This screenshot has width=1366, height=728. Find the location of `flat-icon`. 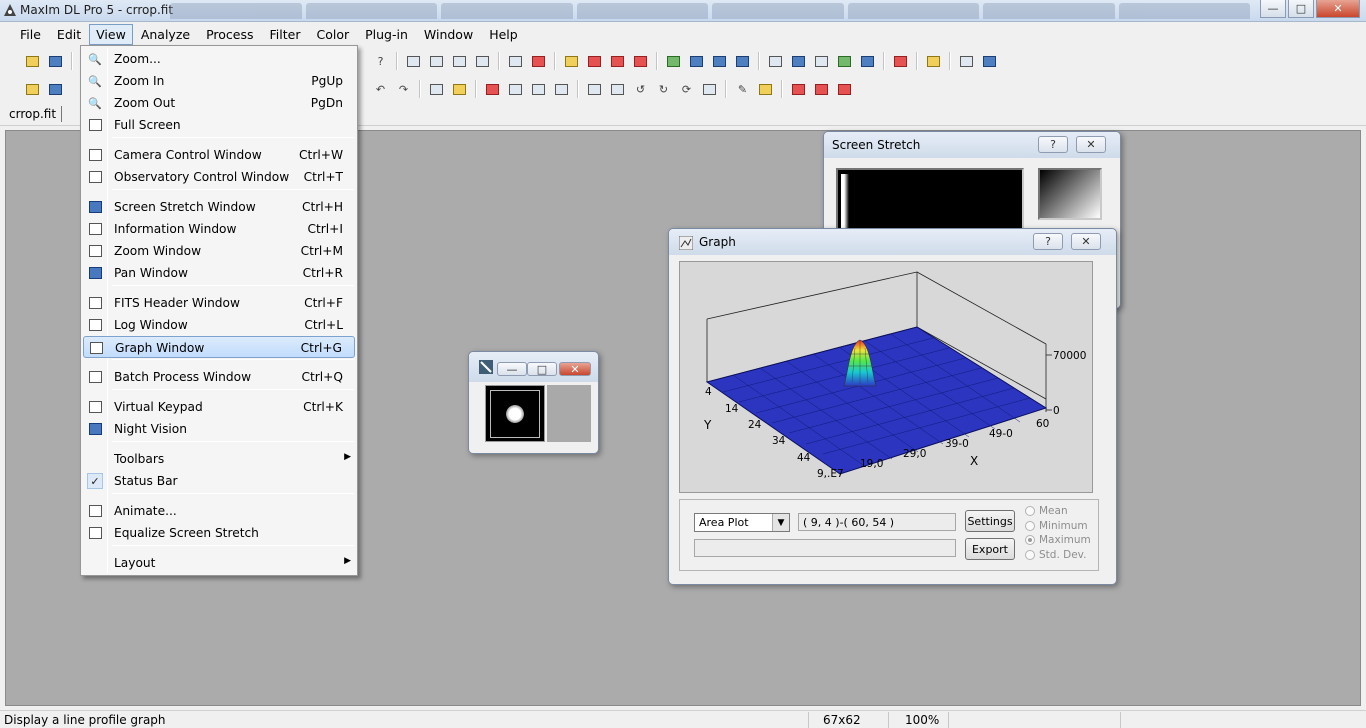

flat-icon is located at coordinates (640, 61).